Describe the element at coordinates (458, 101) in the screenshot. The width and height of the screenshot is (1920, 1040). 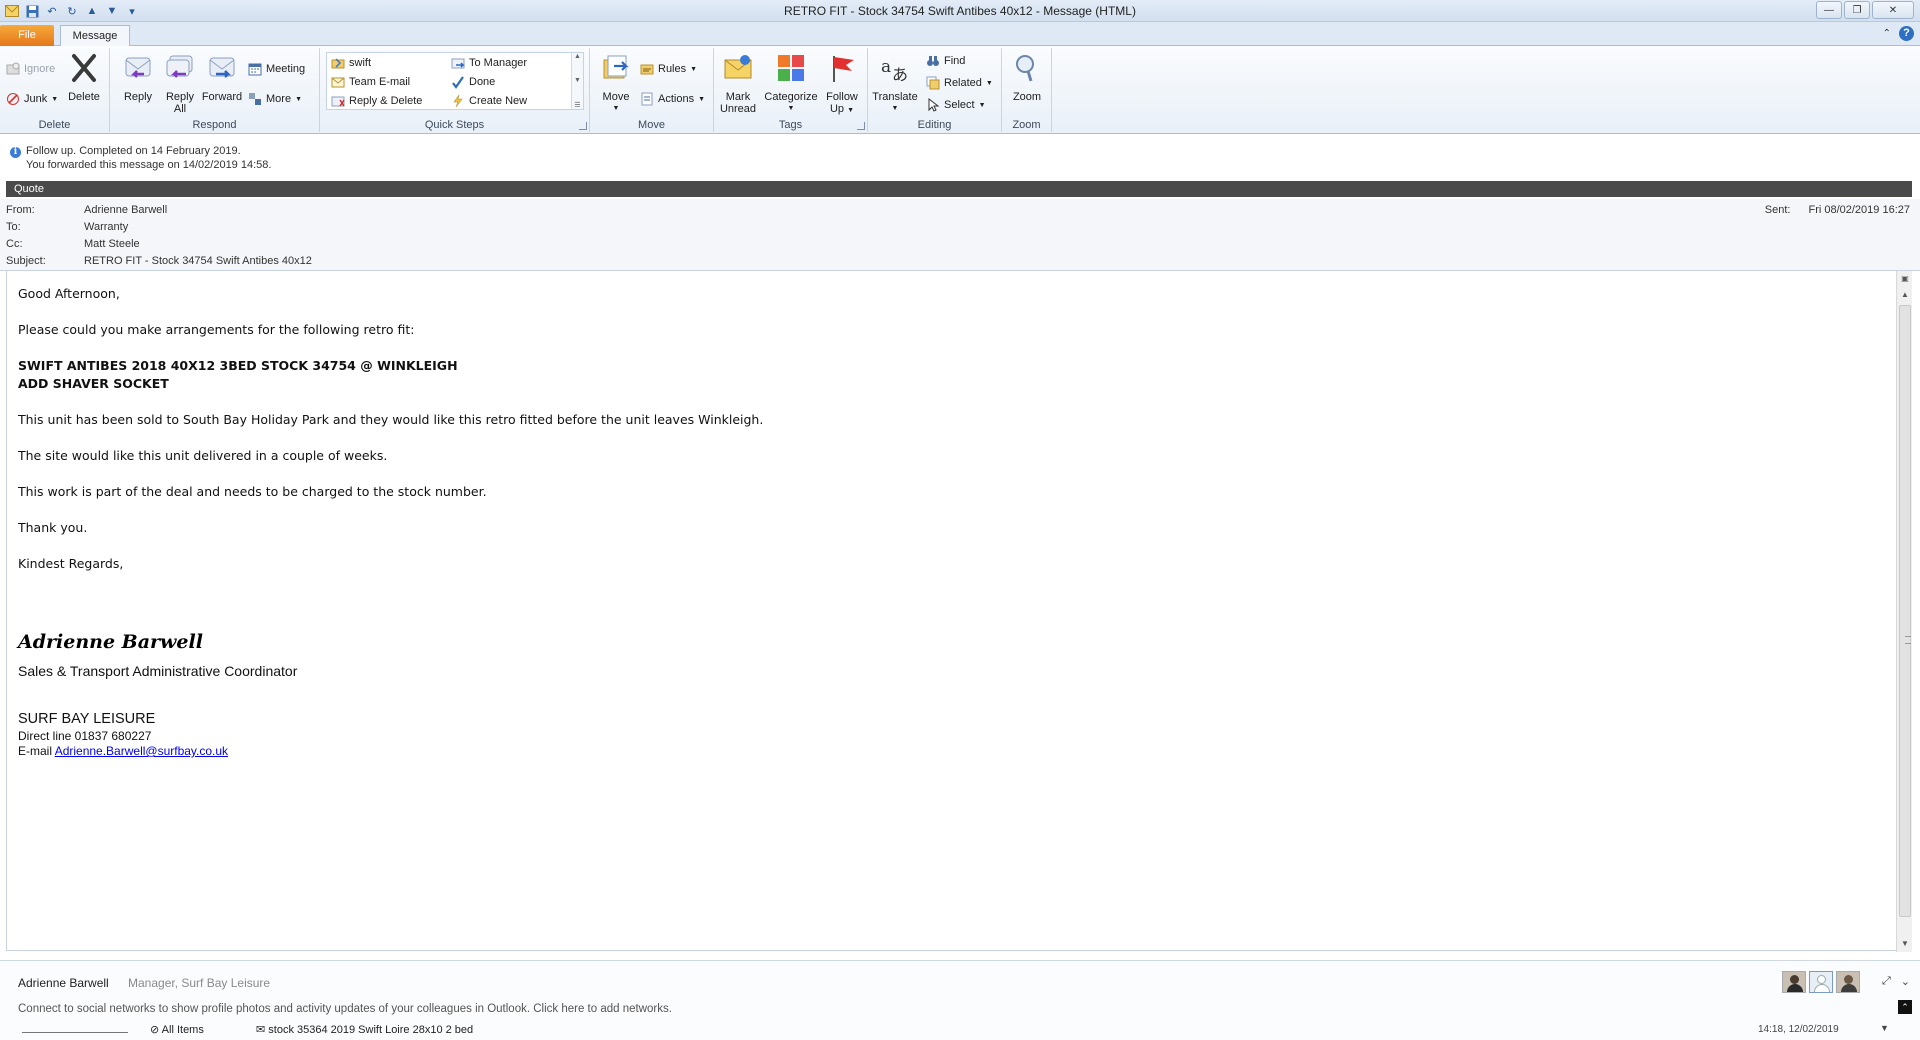
I see `lightning-icon` at that location.